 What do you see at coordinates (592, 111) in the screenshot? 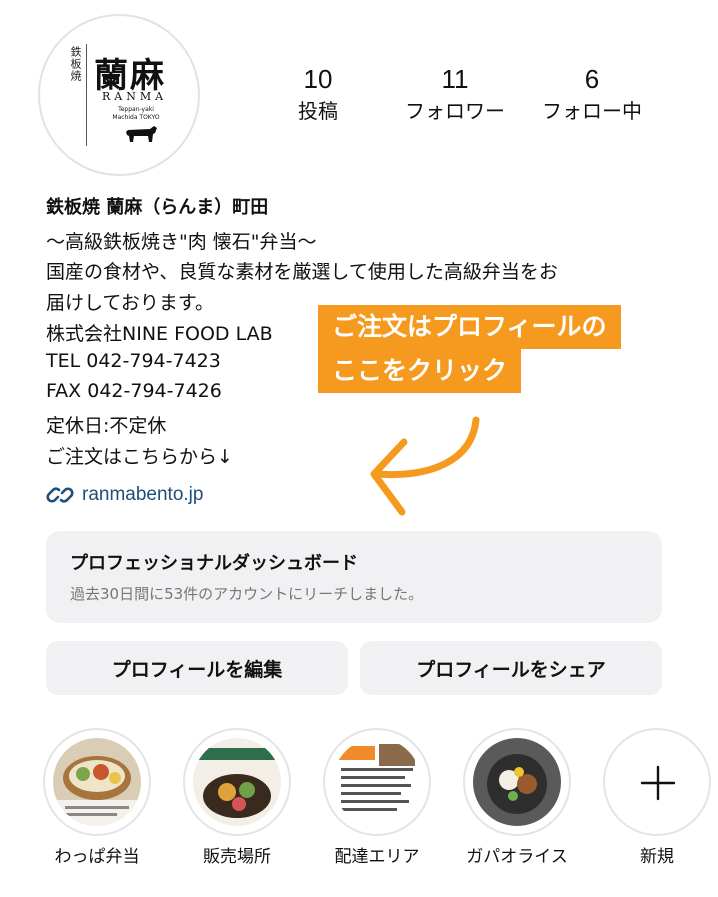
I see `stat-following-label: フォロー中` at bounding box center [592, 111].